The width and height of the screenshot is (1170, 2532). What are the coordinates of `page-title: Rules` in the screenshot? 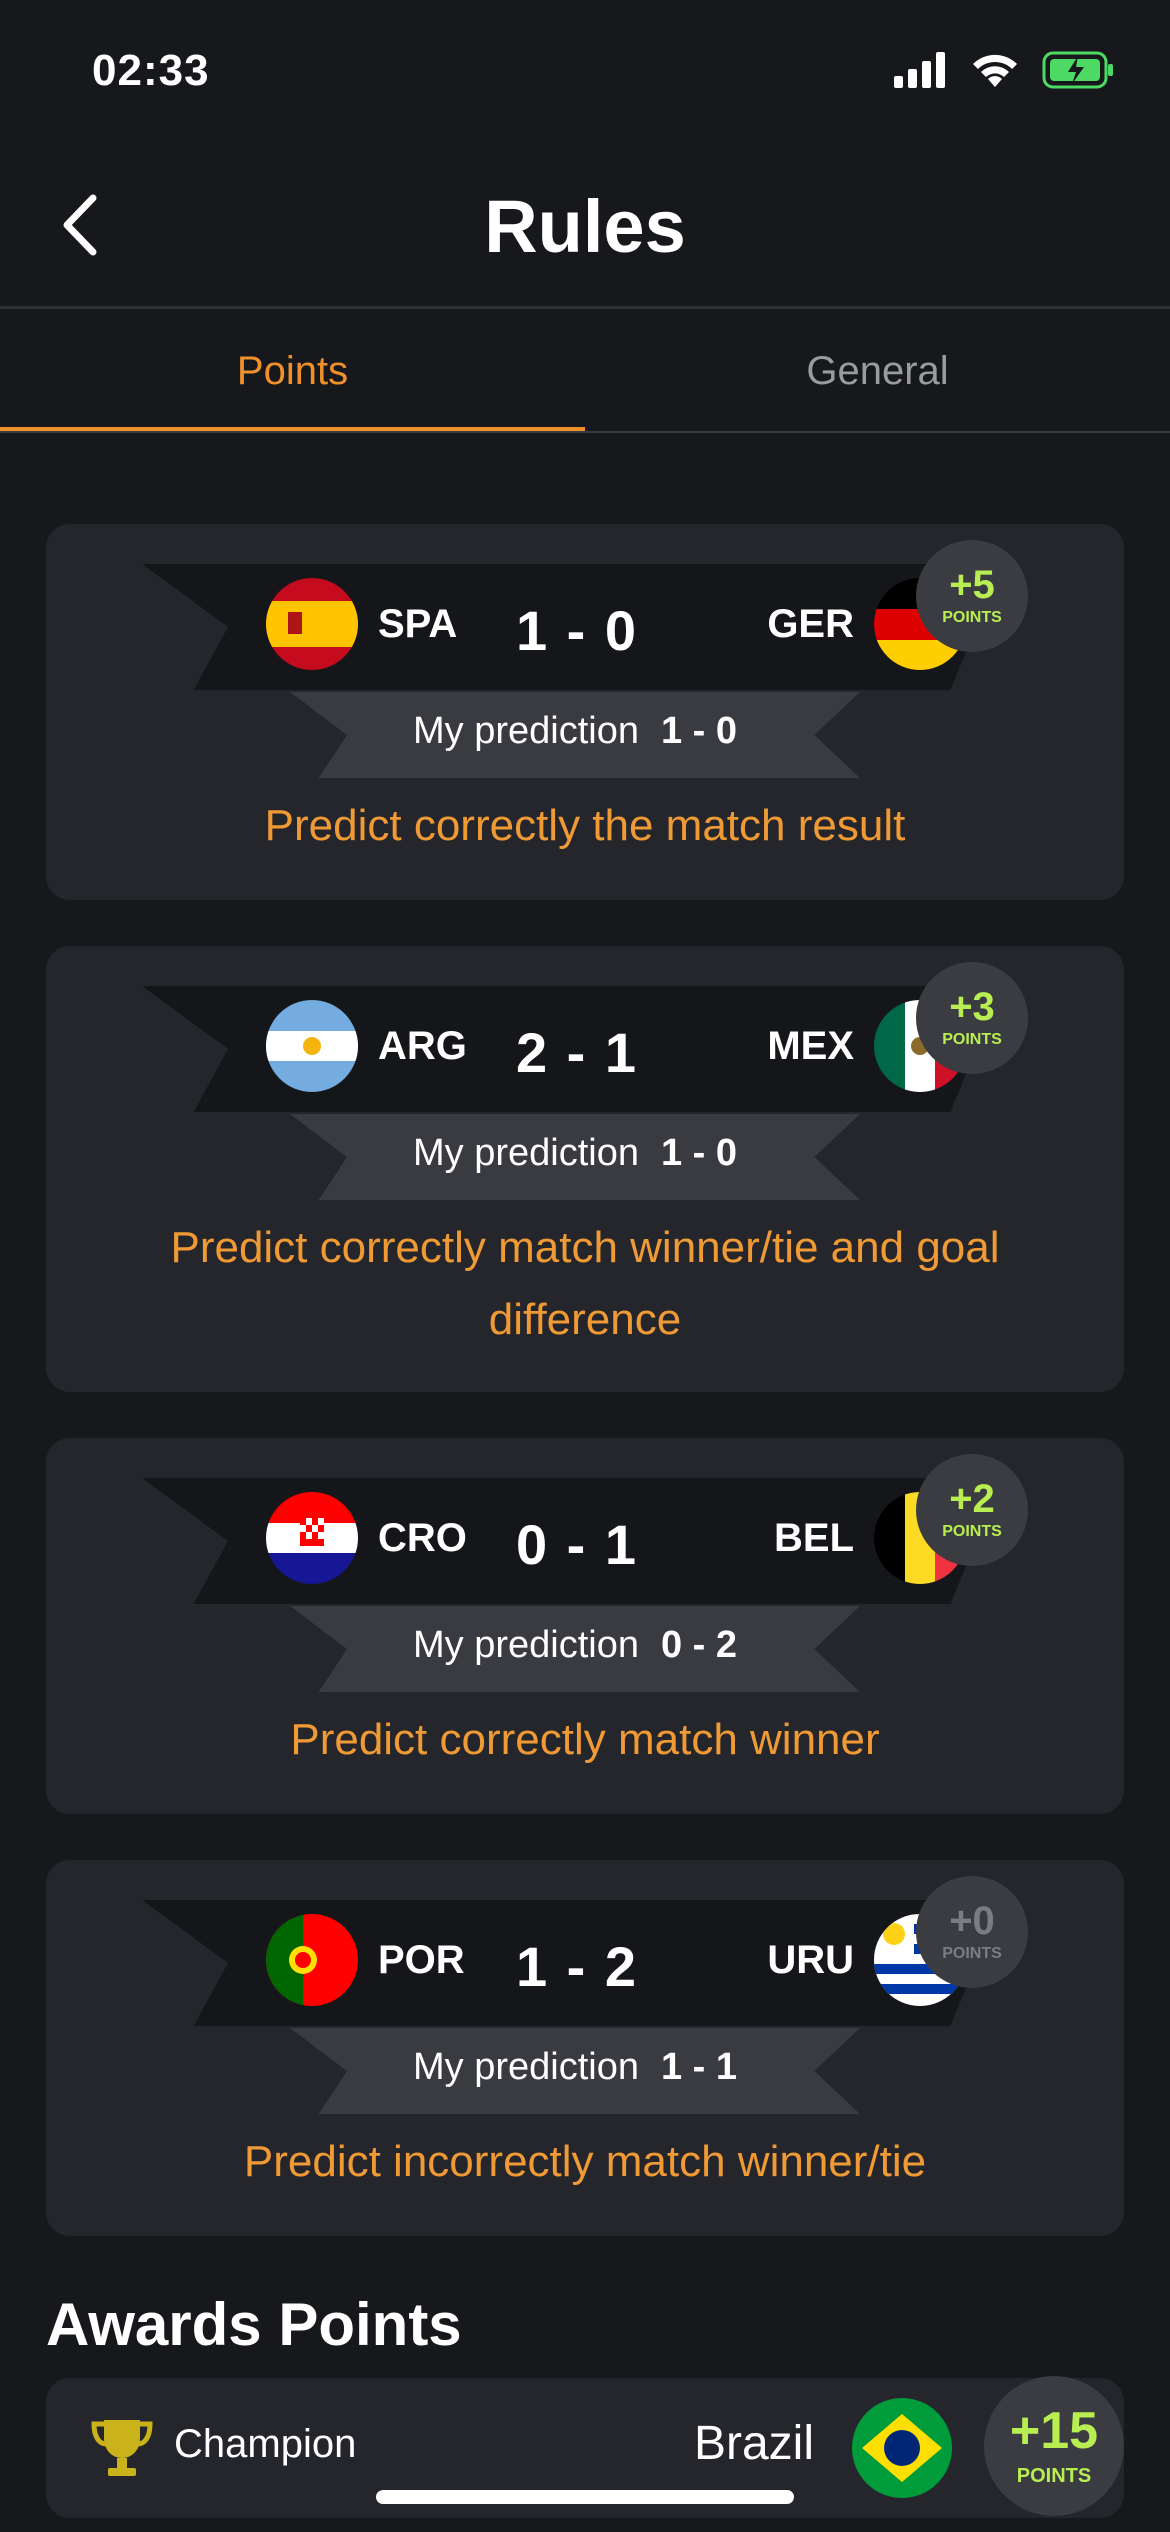 It's located at (585, 226).